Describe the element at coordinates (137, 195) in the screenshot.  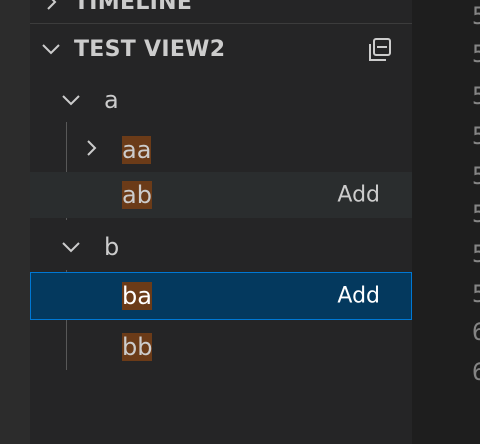
I see `tree-item-label: ab` at that location.